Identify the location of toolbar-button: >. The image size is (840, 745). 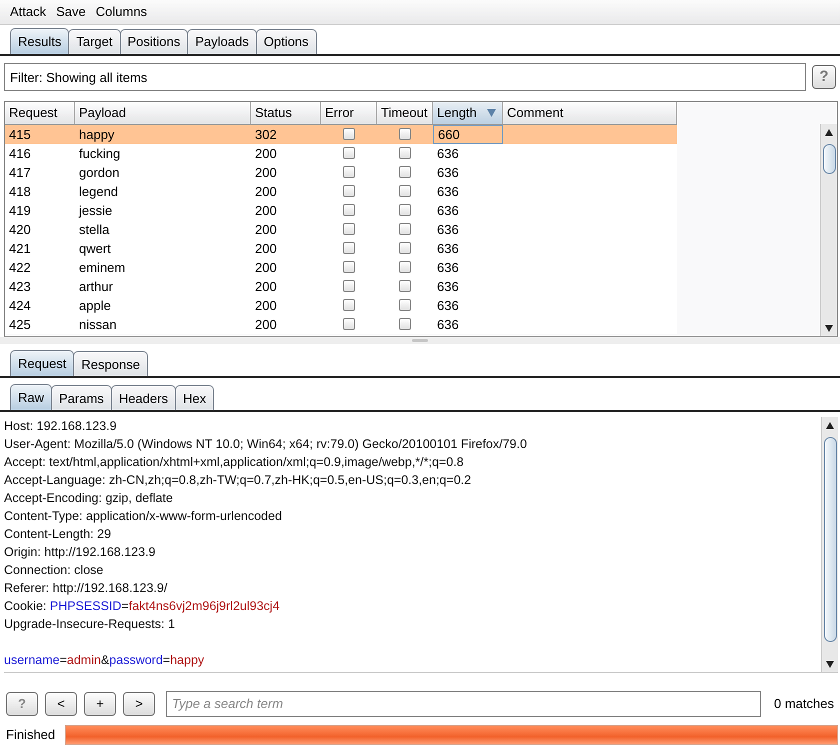
(139, 704).